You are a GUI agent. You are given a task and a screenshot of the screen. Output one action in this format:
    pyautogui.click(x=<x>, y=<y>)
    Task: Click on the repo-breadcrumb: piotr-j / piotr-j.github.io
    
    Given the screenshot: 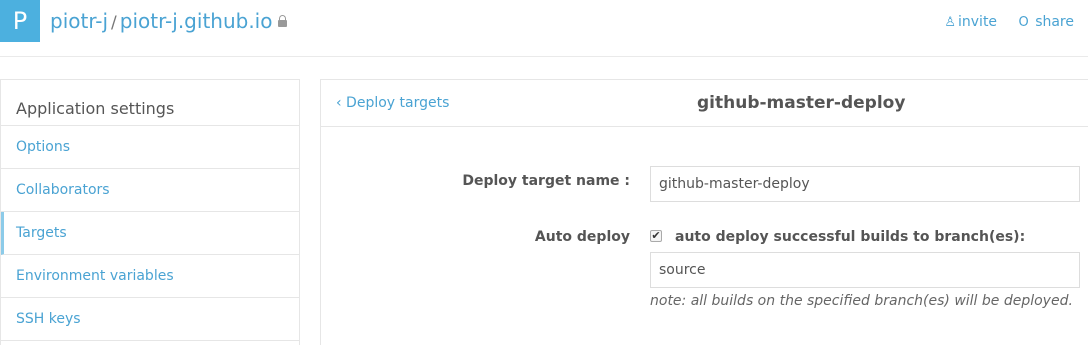 What is the action you would take?
    pyautogui.click(x=169, y=21)
    